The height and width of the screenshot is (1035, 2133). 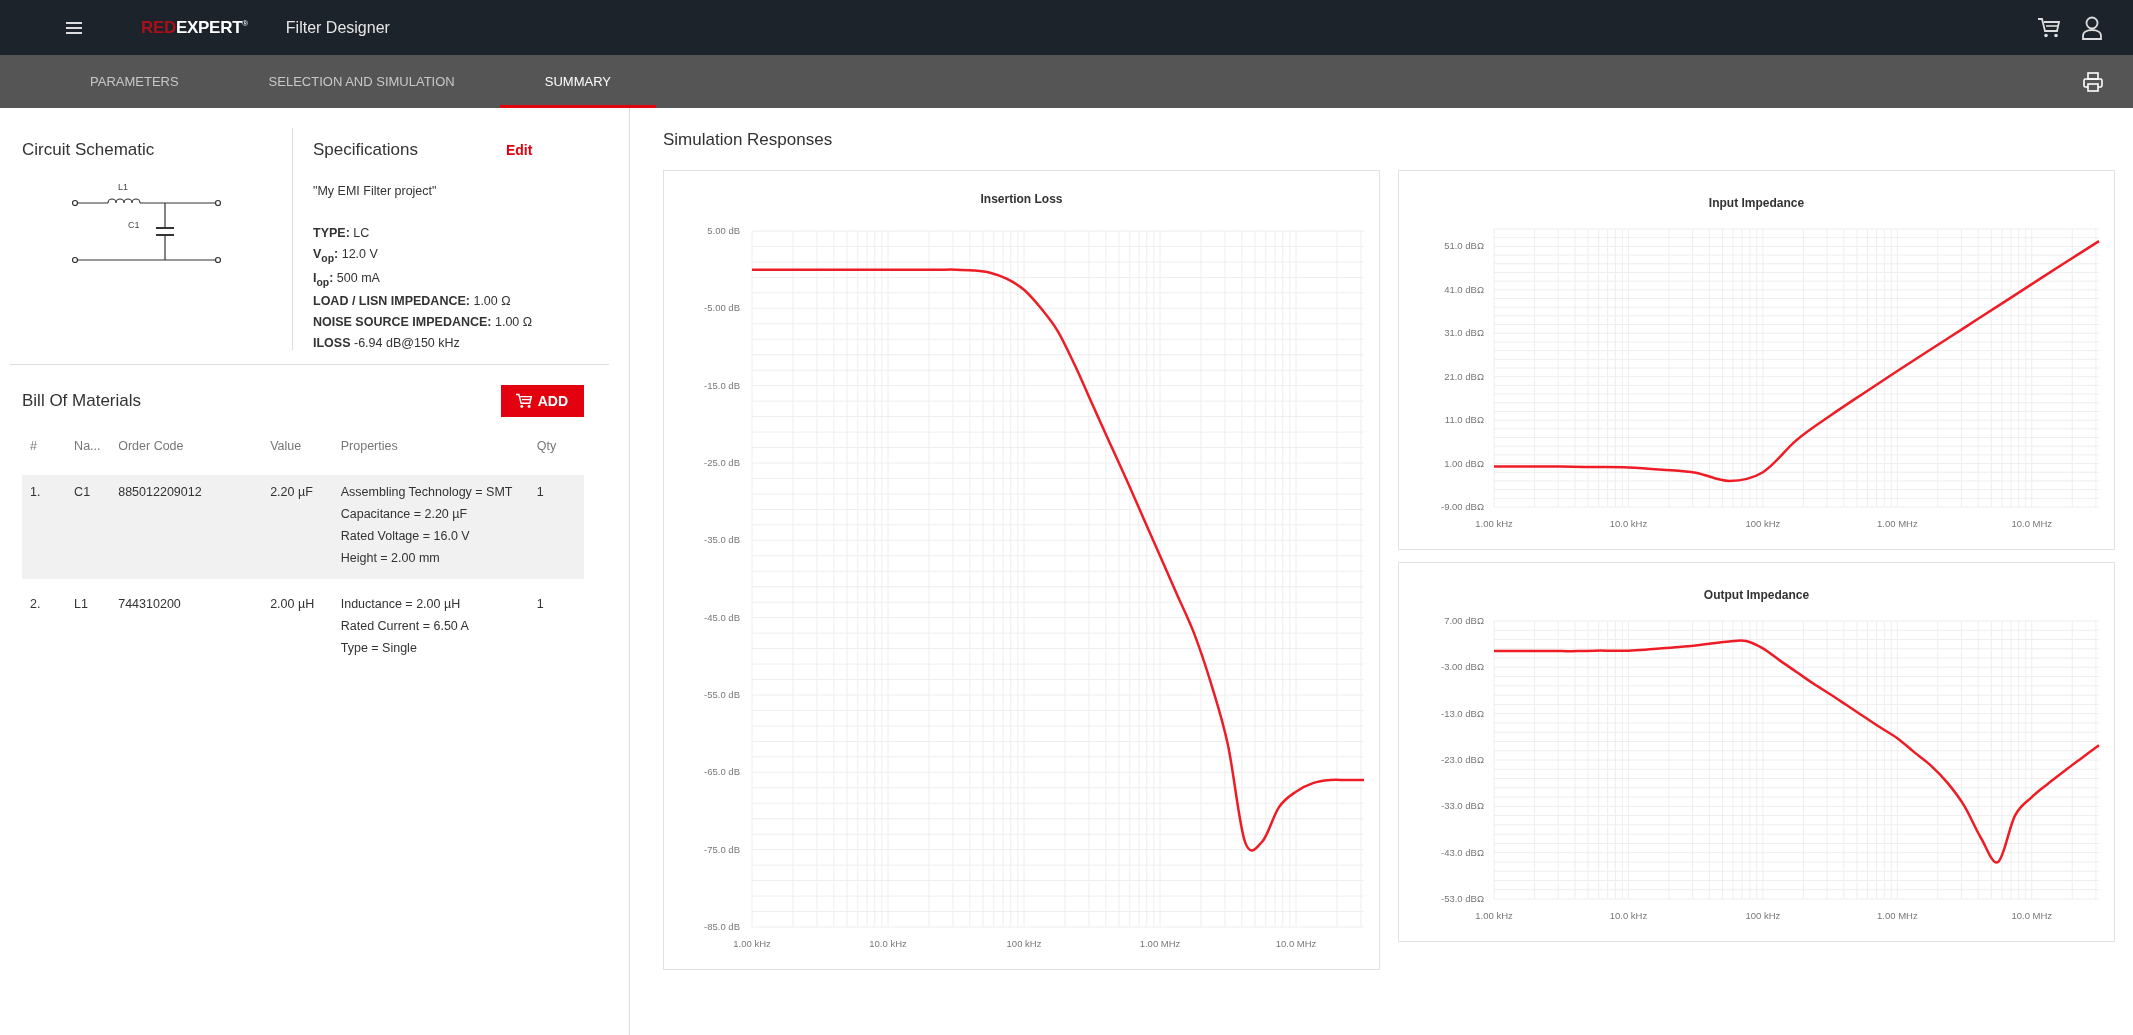 What do you see at coordinates (81, 605) in the screenshot?
I see `table-cell-text: L1` at bounding box center [81, 605].